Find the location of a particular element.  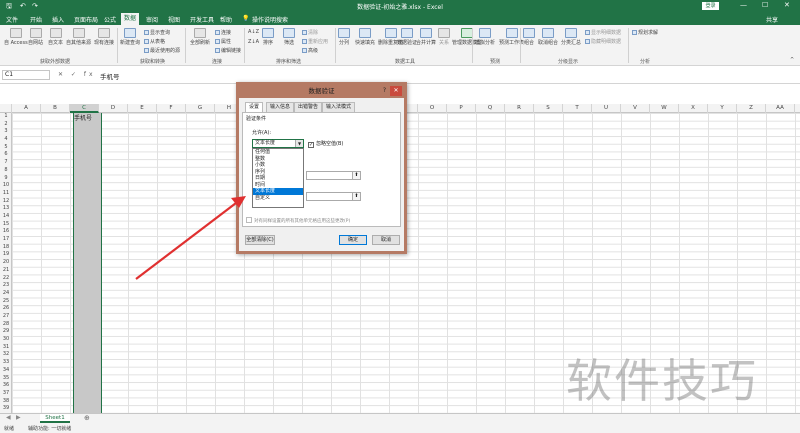

share-button: 共享 is located at coordinates (772, 19).